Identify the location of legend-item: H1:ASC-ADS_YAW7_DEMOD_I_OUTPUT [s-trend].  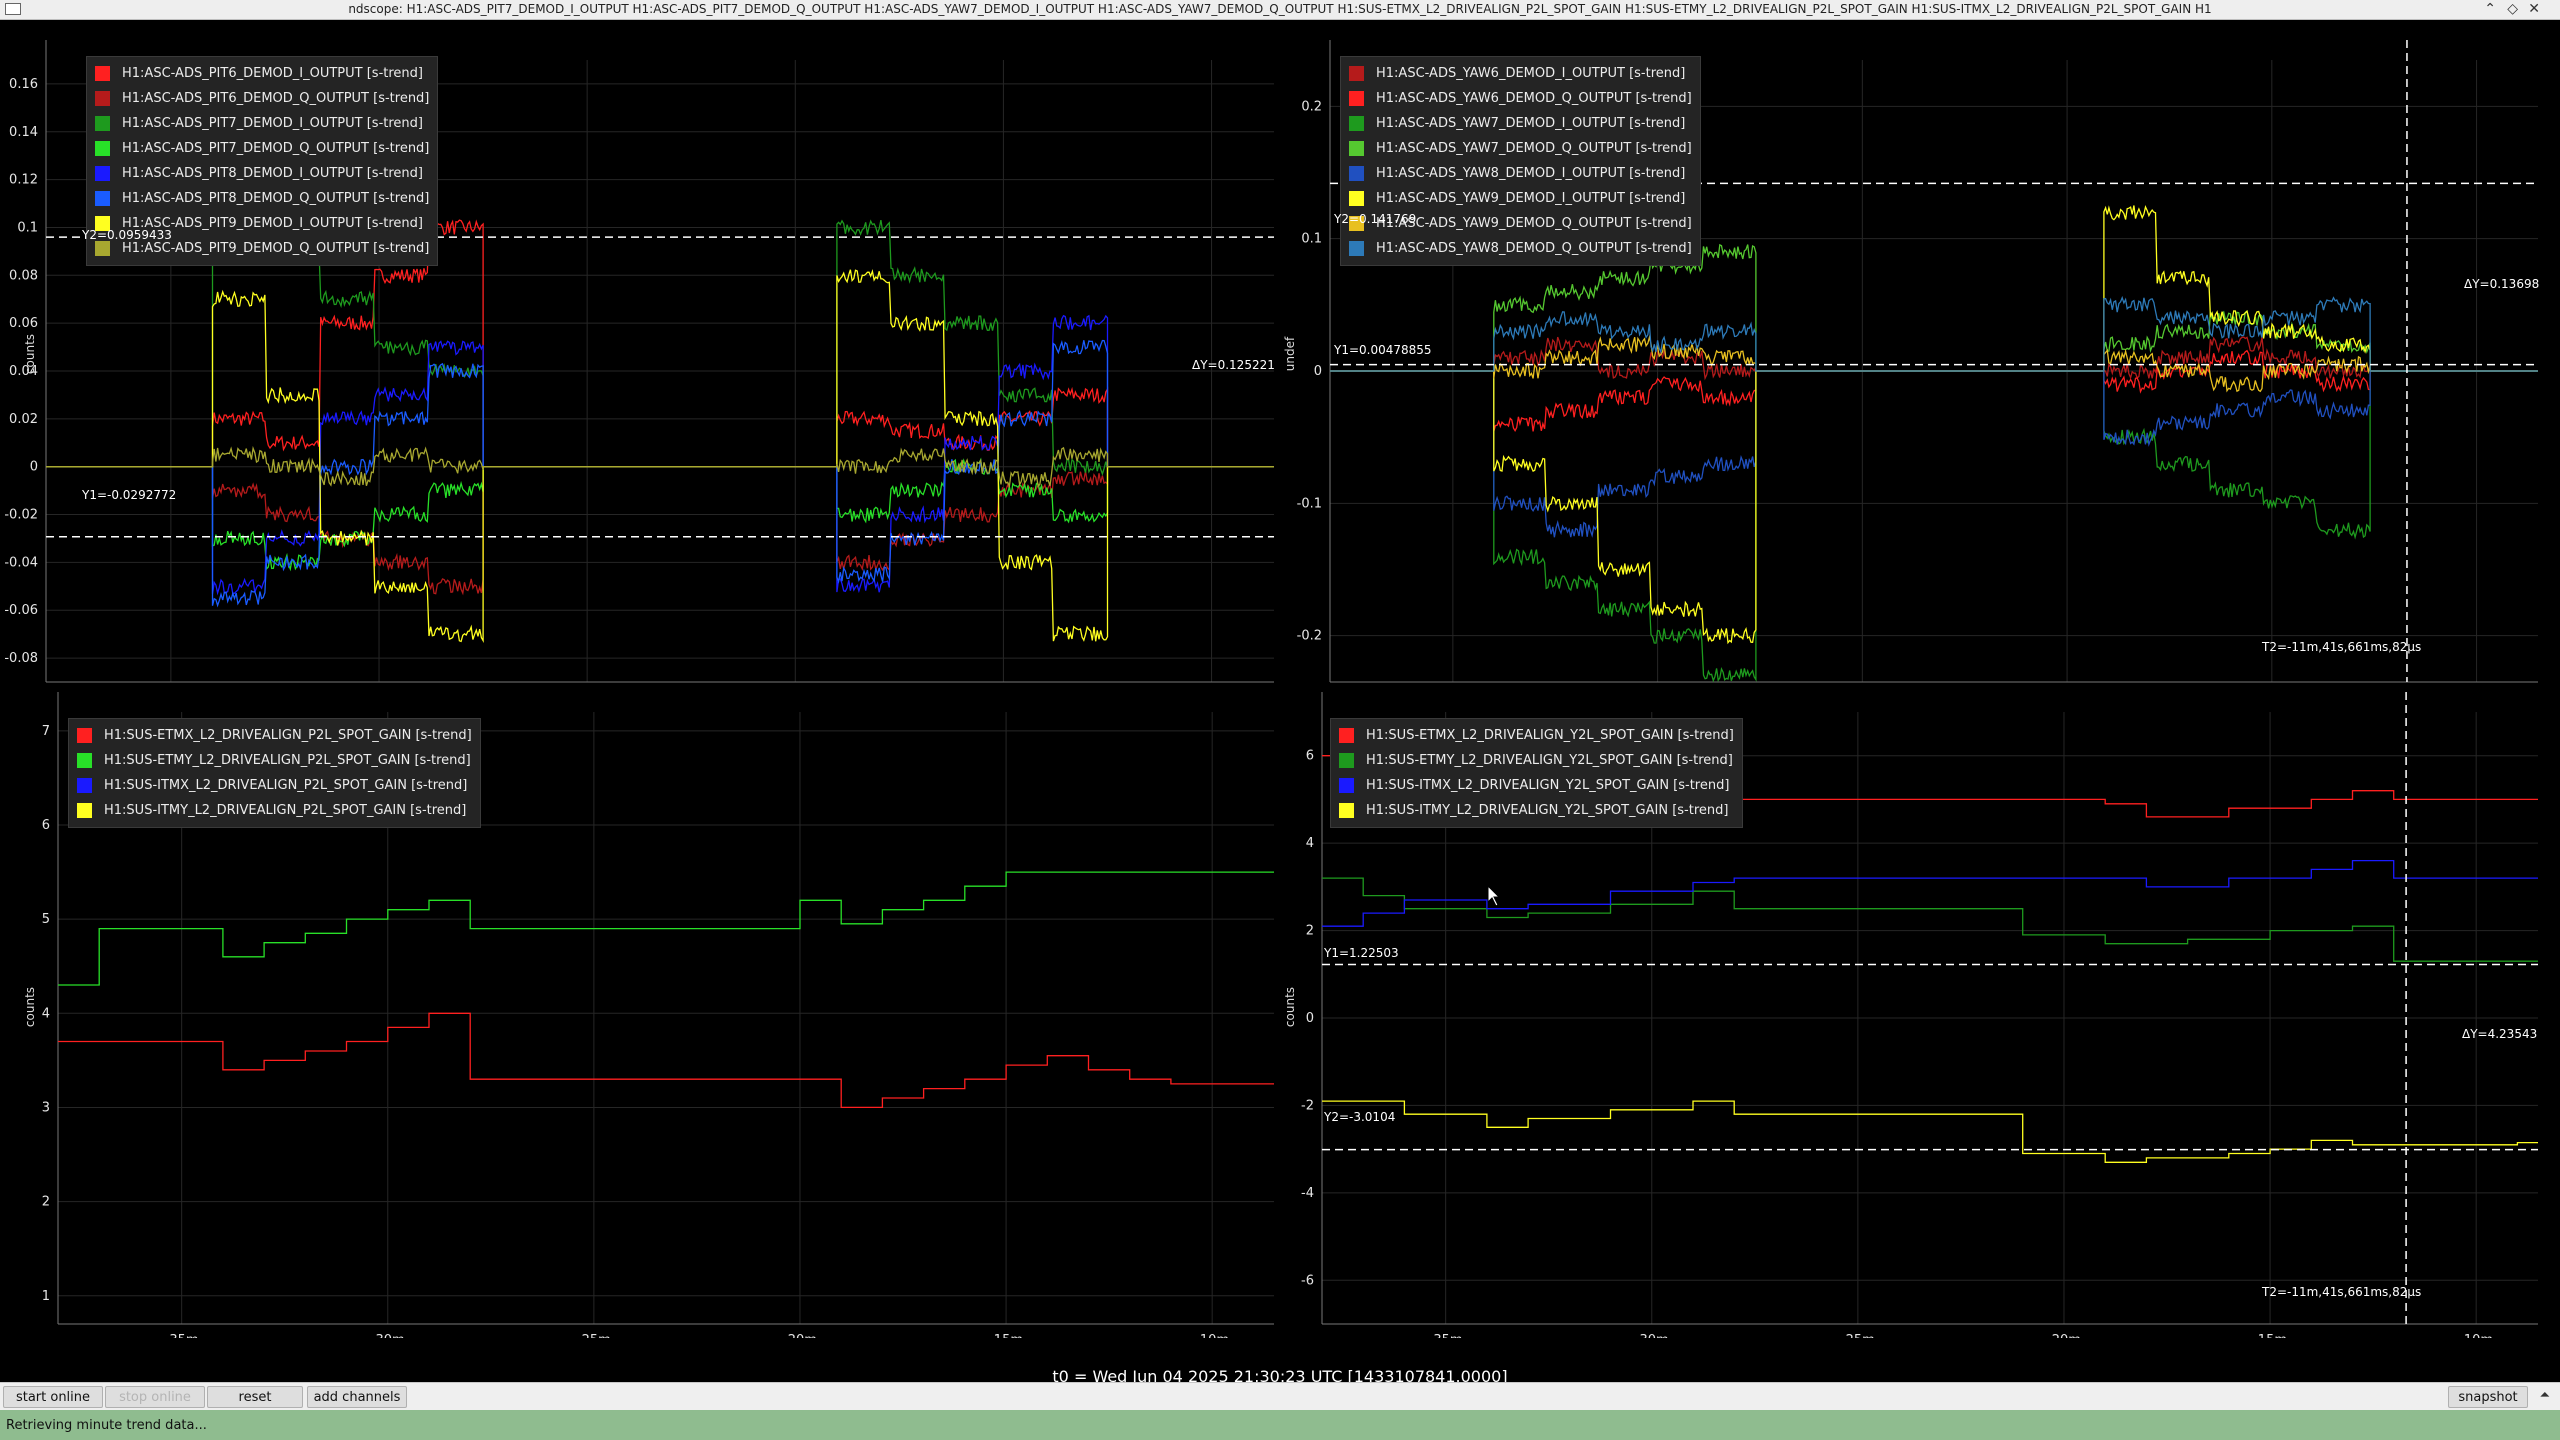
(1520, 123).